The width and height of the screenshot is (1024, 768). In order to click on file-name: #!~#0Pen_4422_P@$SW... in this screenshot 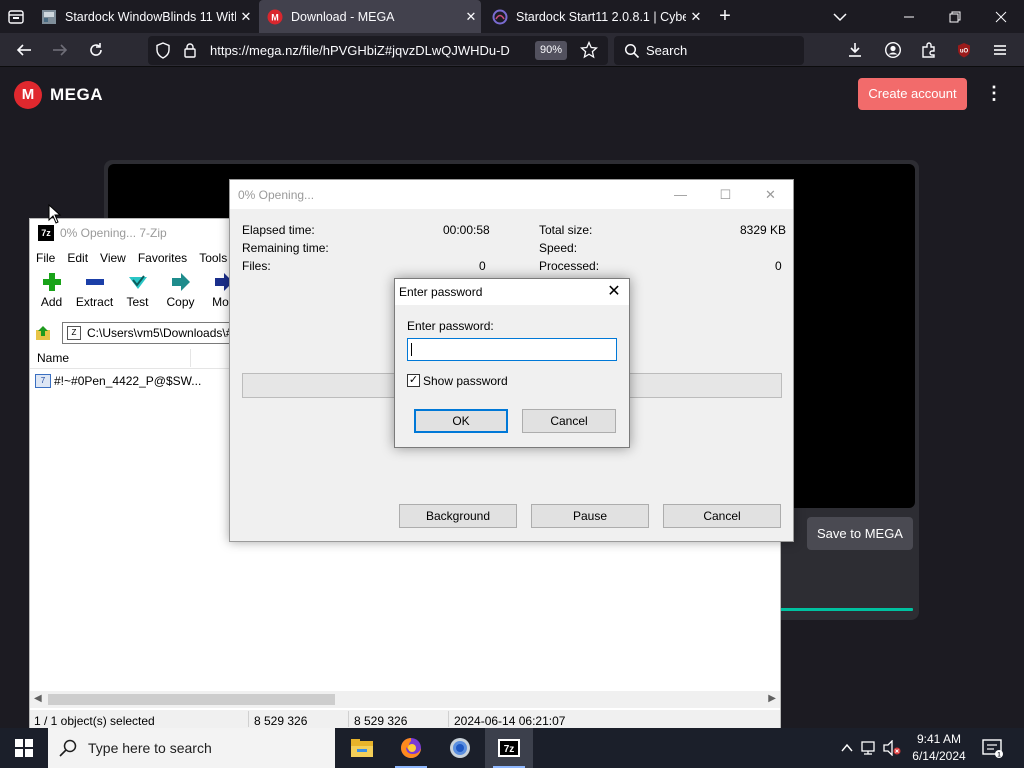, I will do `click(128, 381)`.